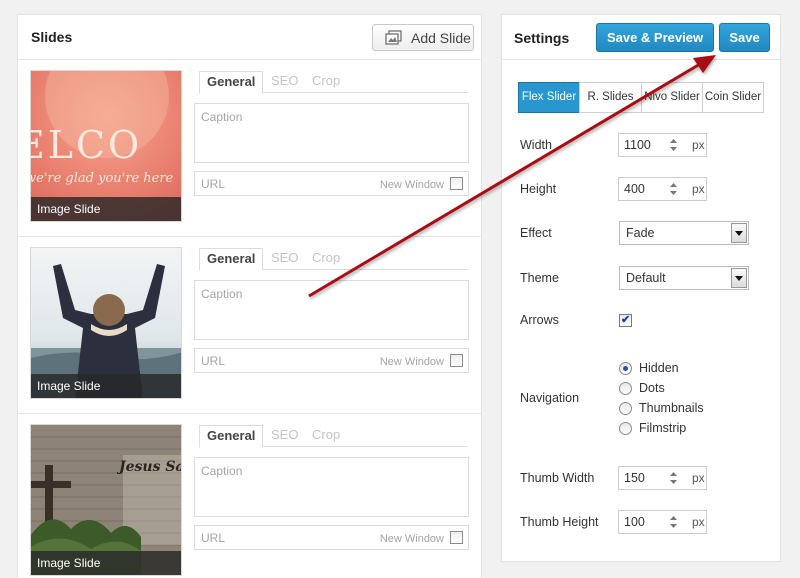  Describe the element at coordinates (640, 233) in the screenshot. I see `effect-value: Fade` at that location.